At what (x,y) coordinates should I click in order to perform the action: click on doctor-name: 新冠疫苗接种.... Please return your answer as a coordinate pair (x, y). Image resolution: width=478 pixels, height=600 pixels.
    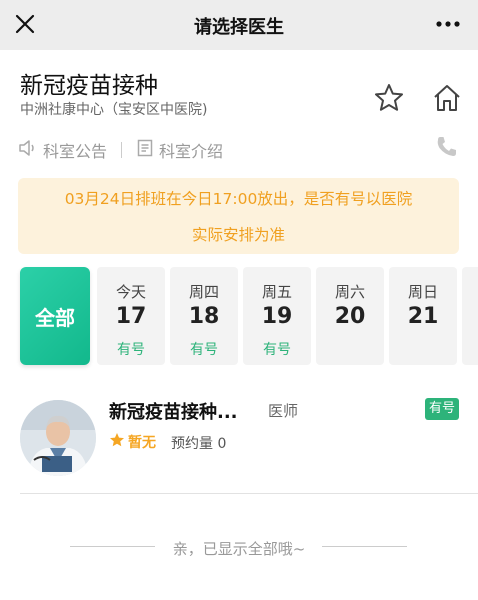
    Looking at the image, I should click on (173, 412).